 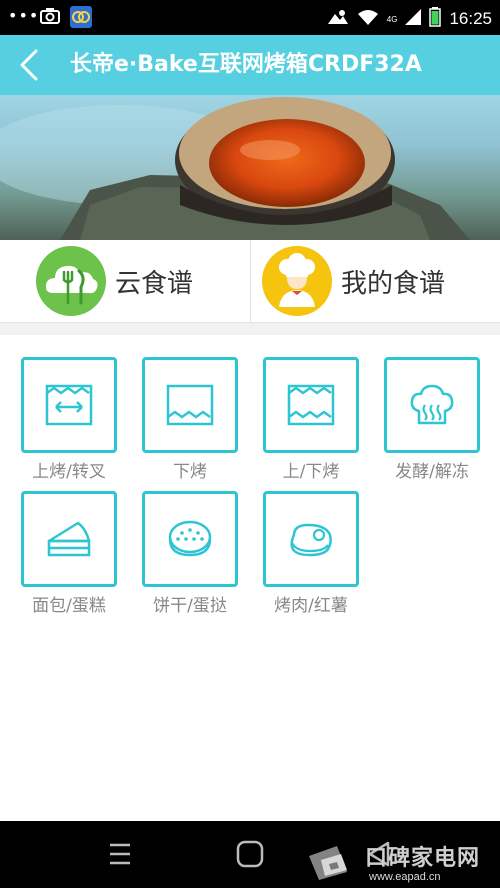 I want to click on mode-label: 面包/蛋糕, so click(x=69, y=606).